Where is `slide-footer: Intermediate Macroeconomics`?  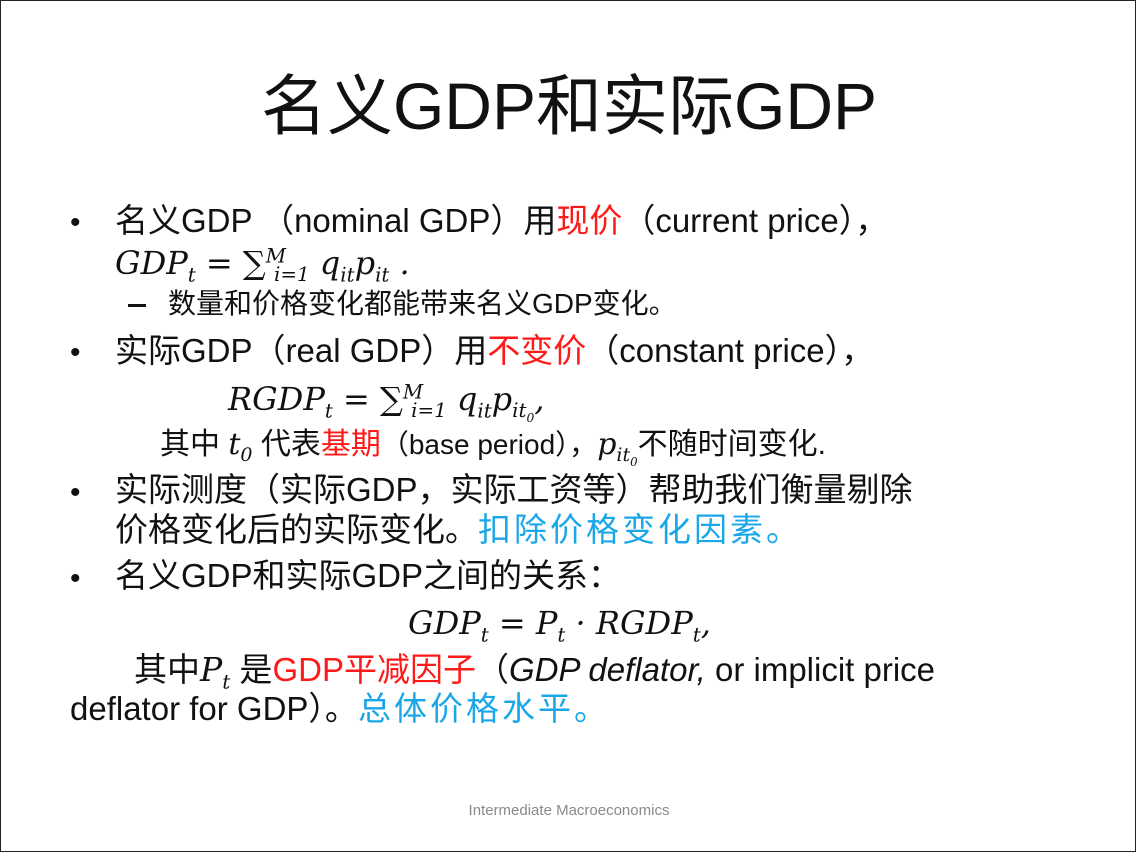 slide-footer: Intermediate Macroeconomics is located at coordinates (569, 810).